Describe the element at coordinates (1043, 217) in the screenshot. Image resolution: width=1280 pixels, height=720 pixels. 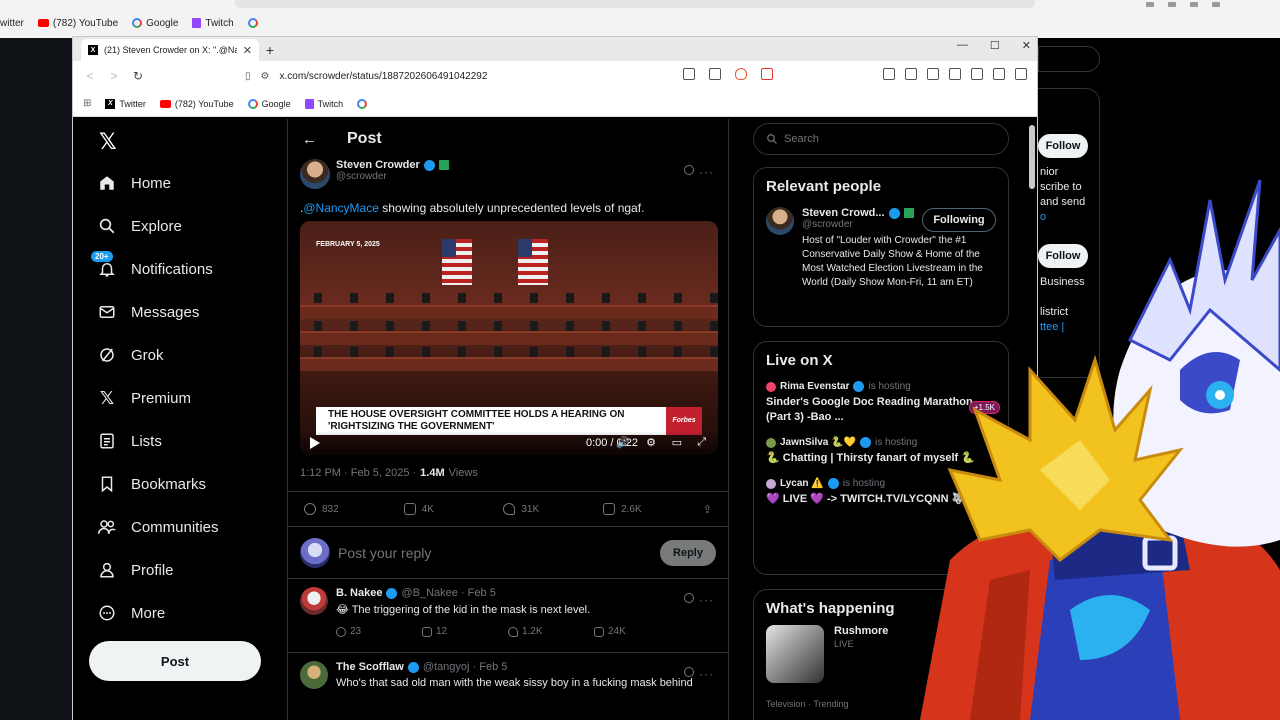
I see `outer-link: o` at that location.